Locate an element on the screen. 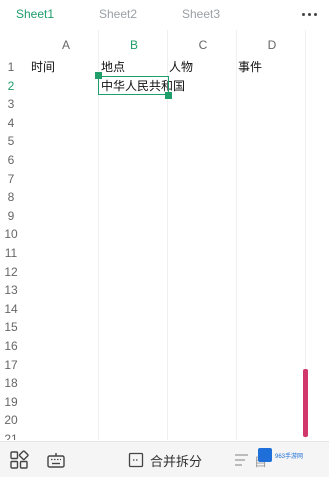  row-header: 10 is located at coordinates (11, 234).